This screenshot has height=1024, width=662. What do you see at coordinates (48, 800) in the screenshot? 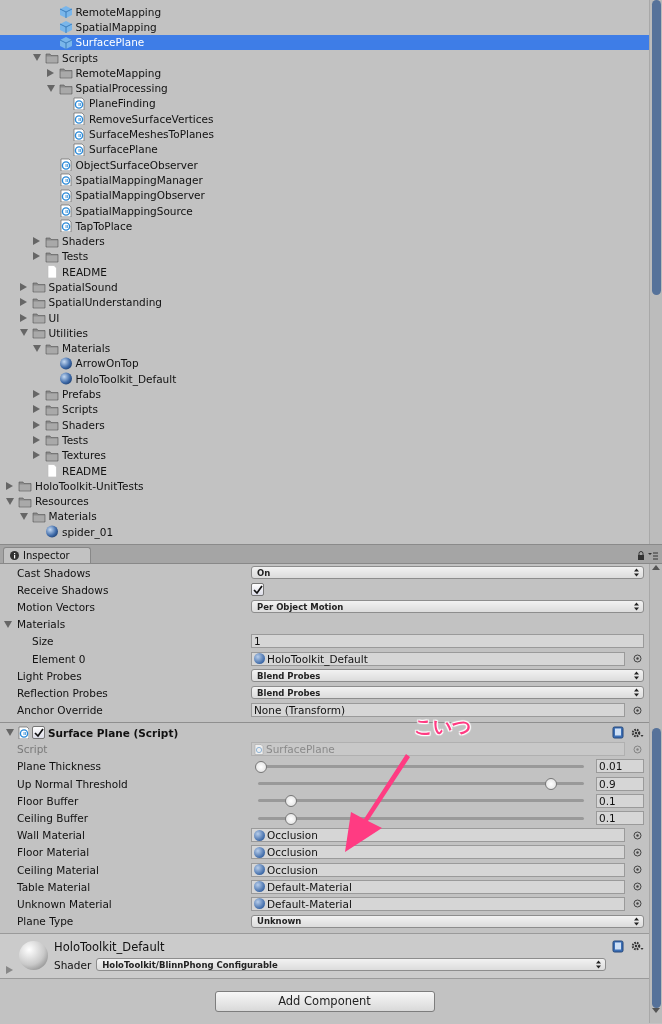
I see `property-label: Floor Buffer` at bounding box center [48, 800].